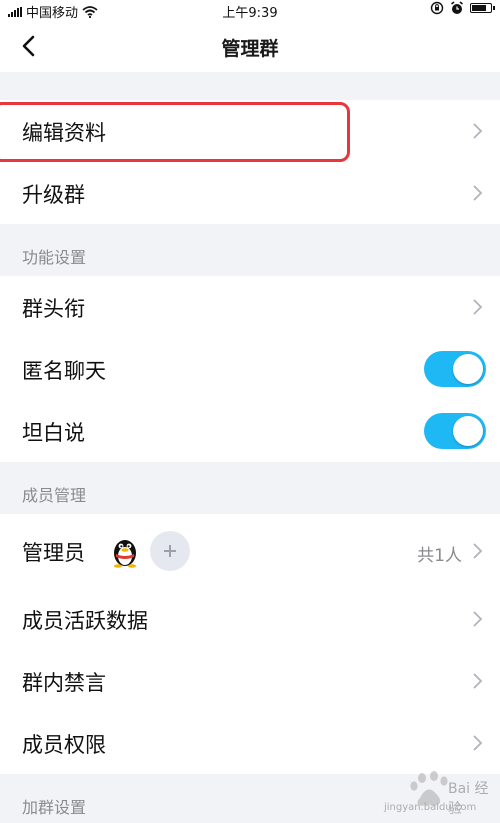 This screenshot has height=823, width=500. What do you see at coordinates (250, 250) in the screenshot?
I see `section-header-features: 功能设置` at bounding box center [250, 250].